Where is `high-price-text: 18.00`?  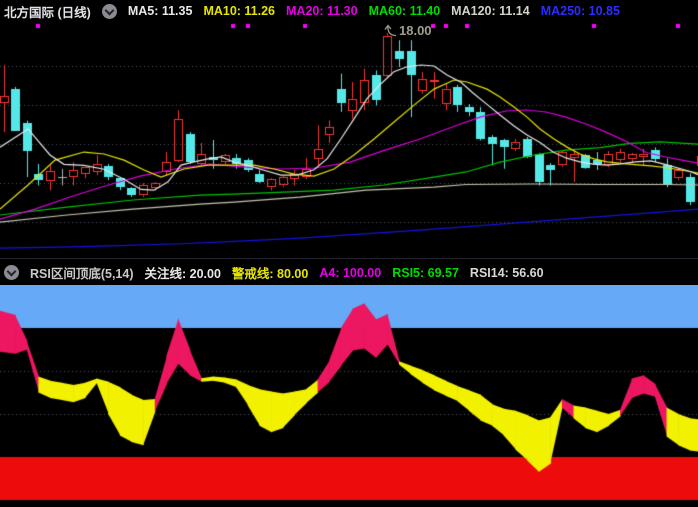
high-price-text: 18.00 is located at coordinates (415, 30).